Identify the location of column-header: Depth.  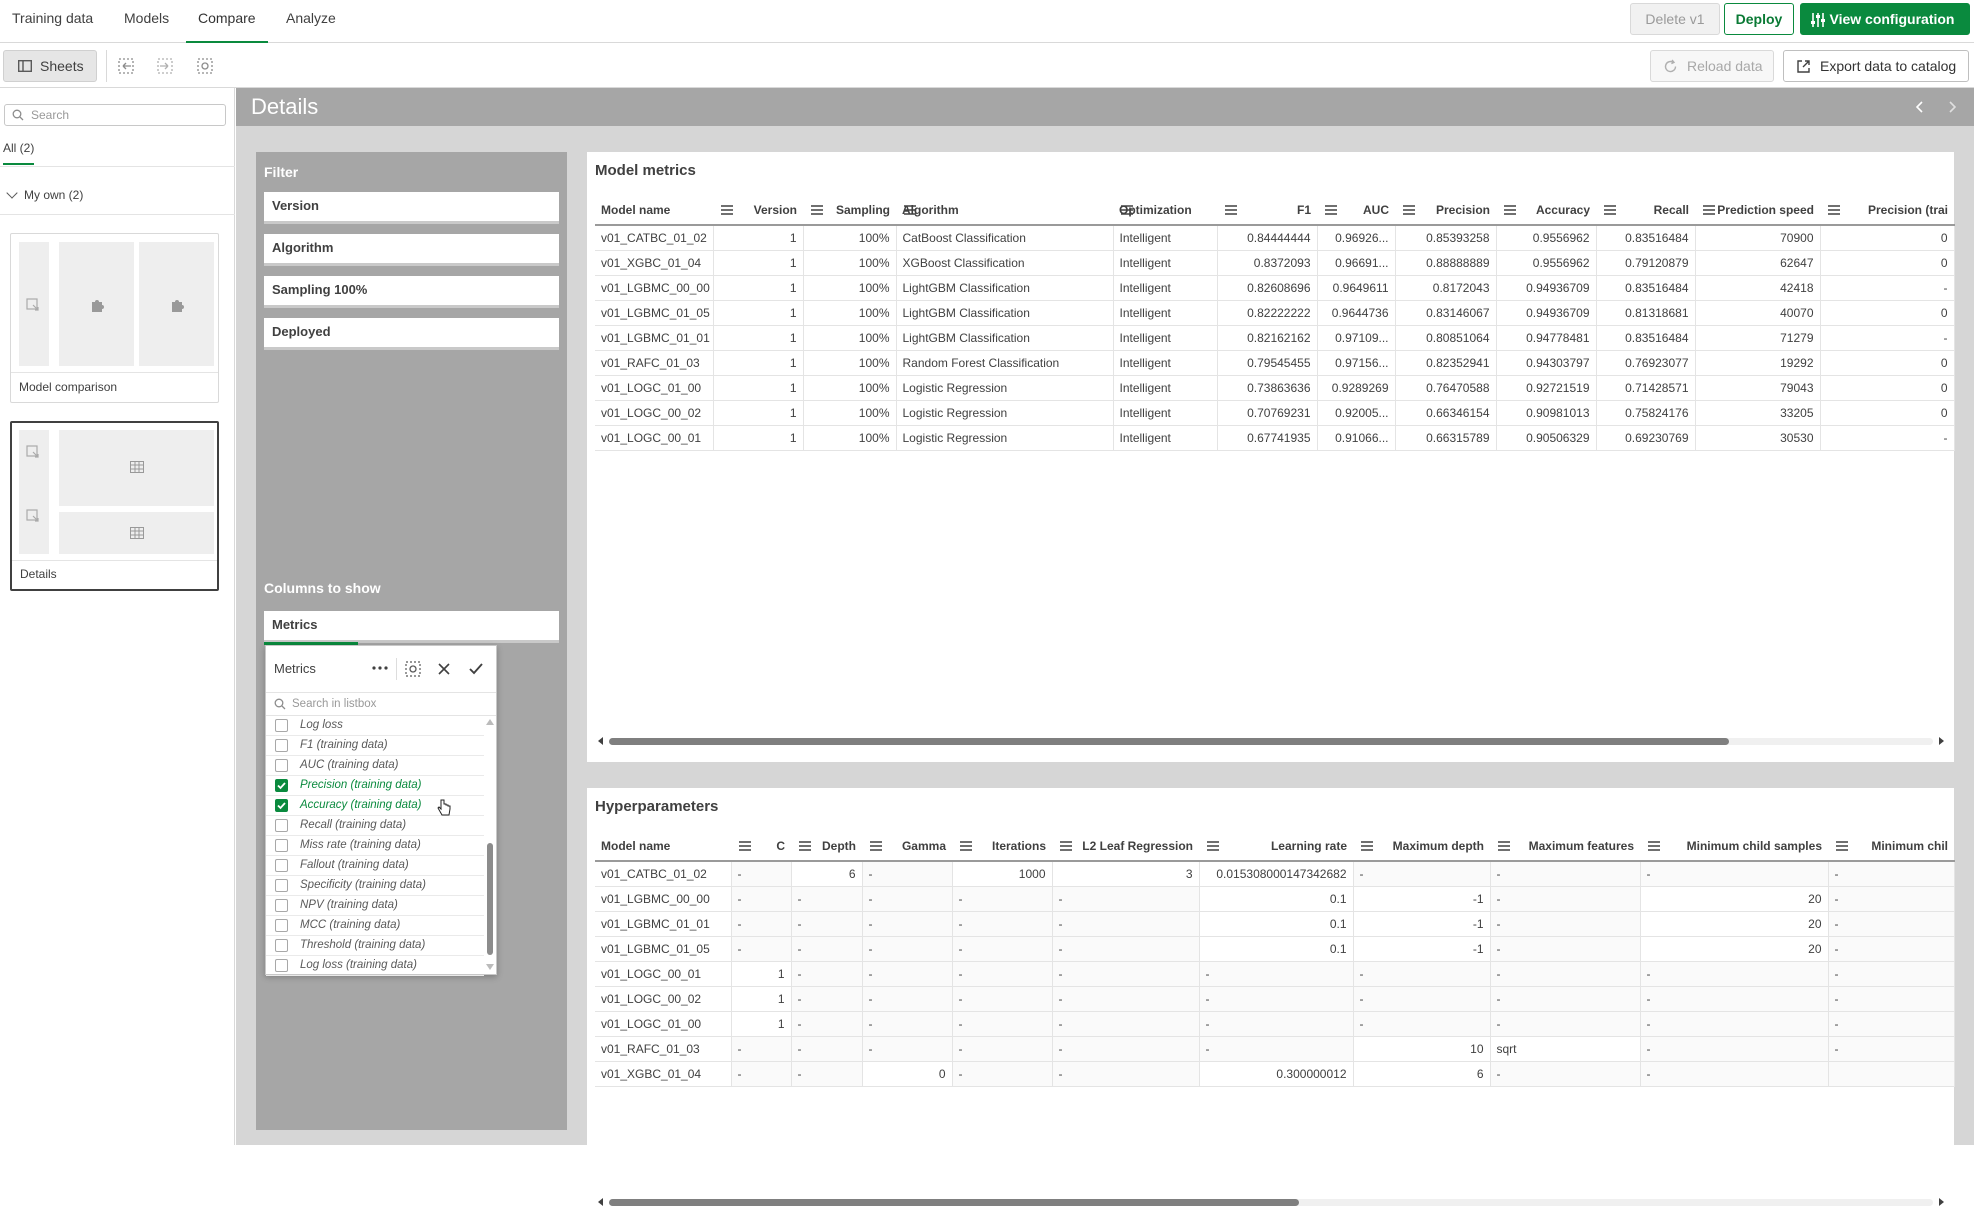
(826, 846).